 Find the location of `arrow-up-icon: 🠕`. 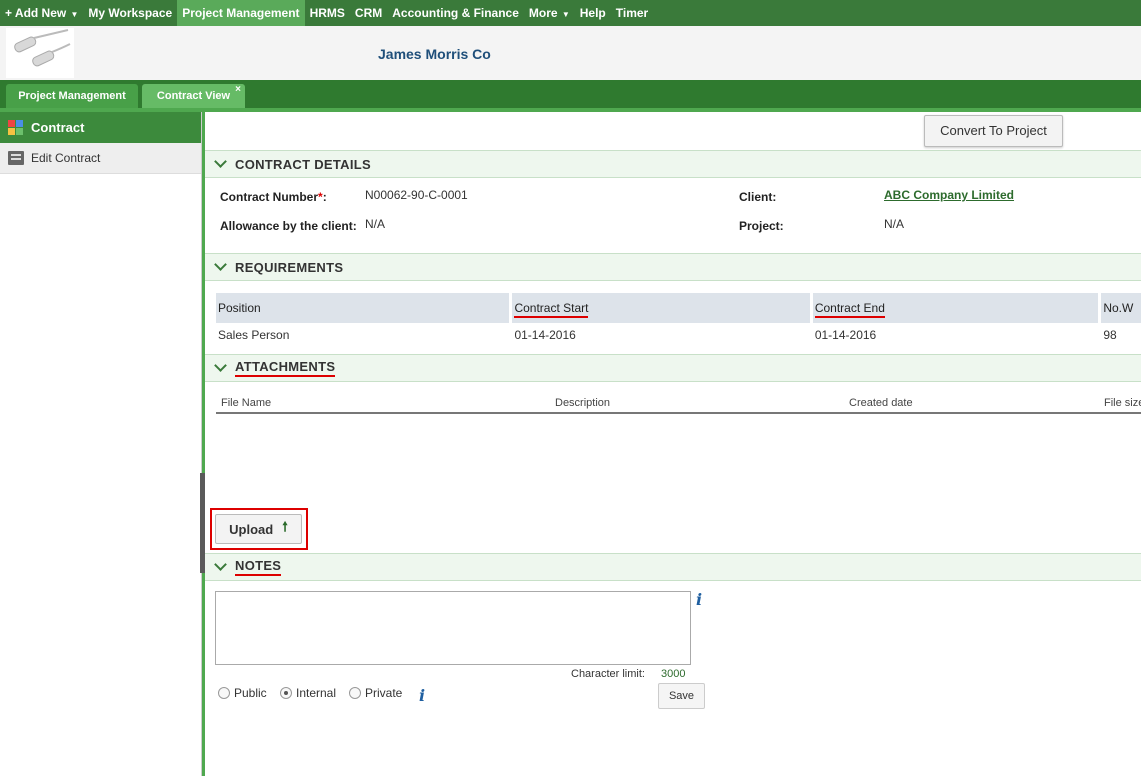

arrow-up-icon: 🠕 is located at coordinates (285, 526).